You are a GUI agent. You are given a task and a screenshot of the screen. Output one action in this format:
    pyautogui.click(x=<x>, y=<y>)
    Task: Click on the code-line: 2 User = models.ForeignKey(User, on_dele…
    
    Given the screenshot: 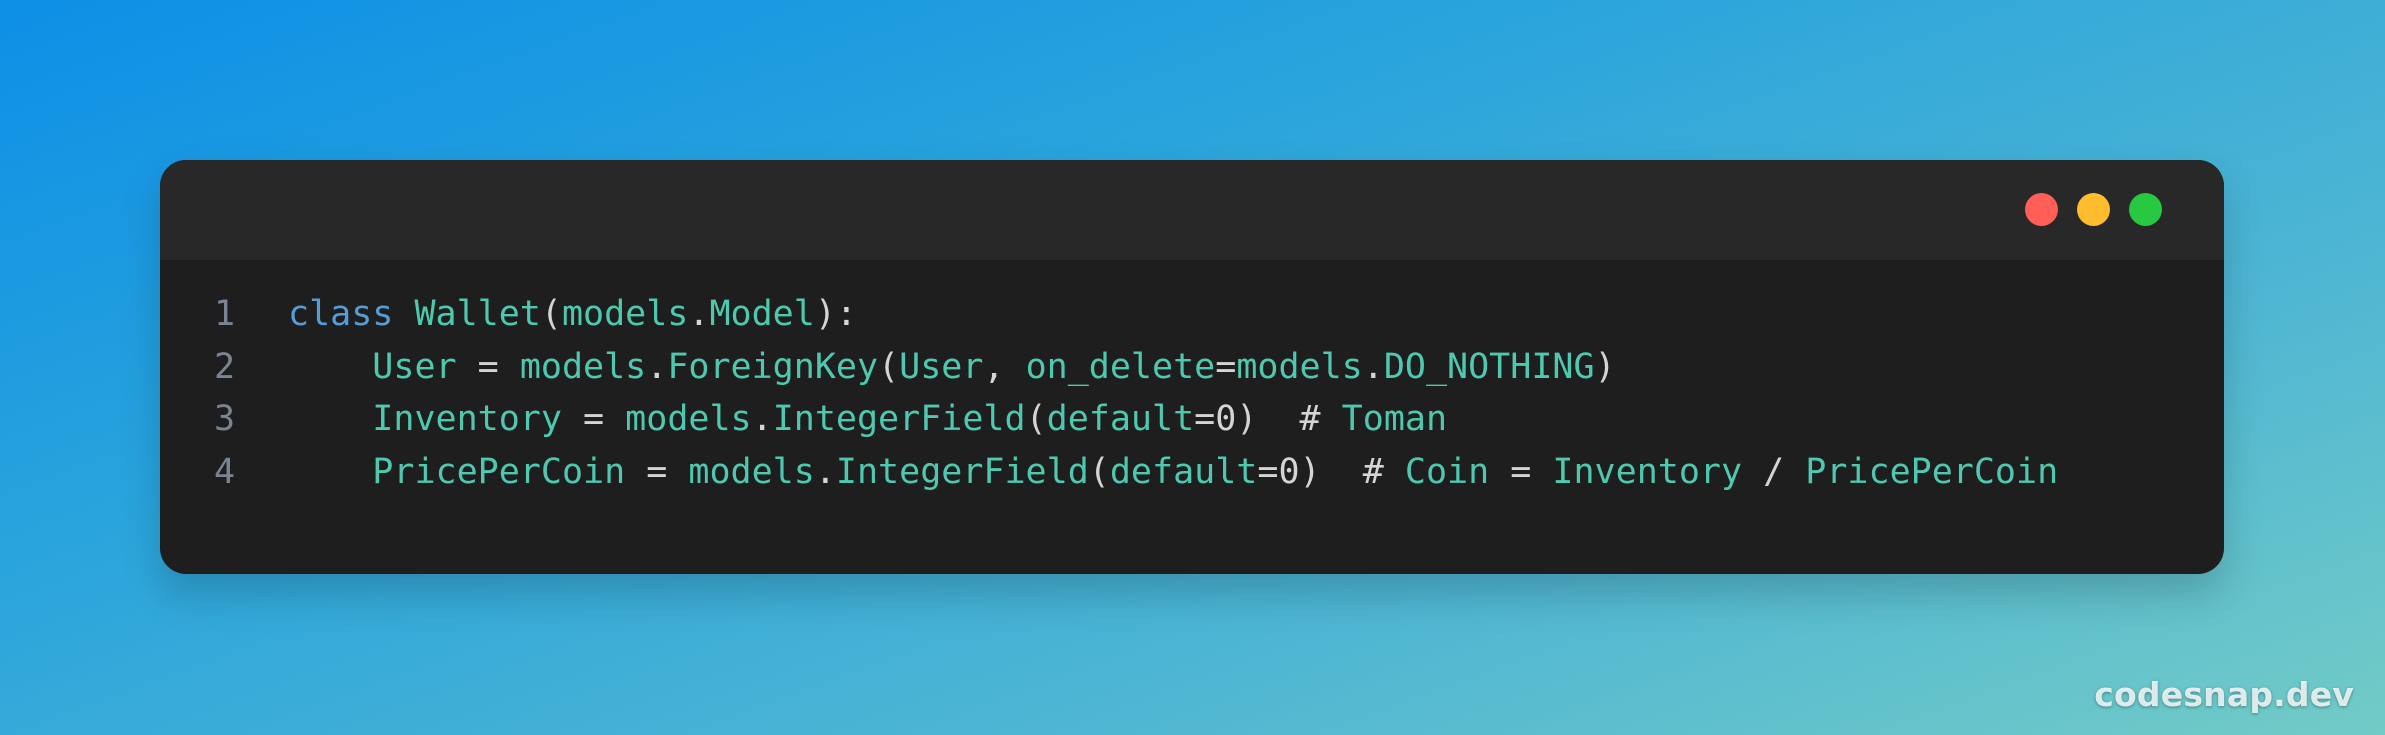 What is the action you would take?
    pyautogui.click(x=1192, y=367)
    